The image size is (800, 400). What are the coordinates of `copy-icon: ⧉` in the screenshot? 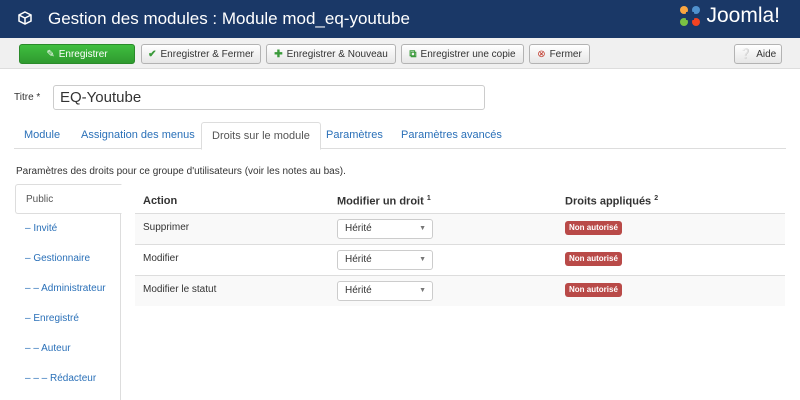 It's located at (413, 54).